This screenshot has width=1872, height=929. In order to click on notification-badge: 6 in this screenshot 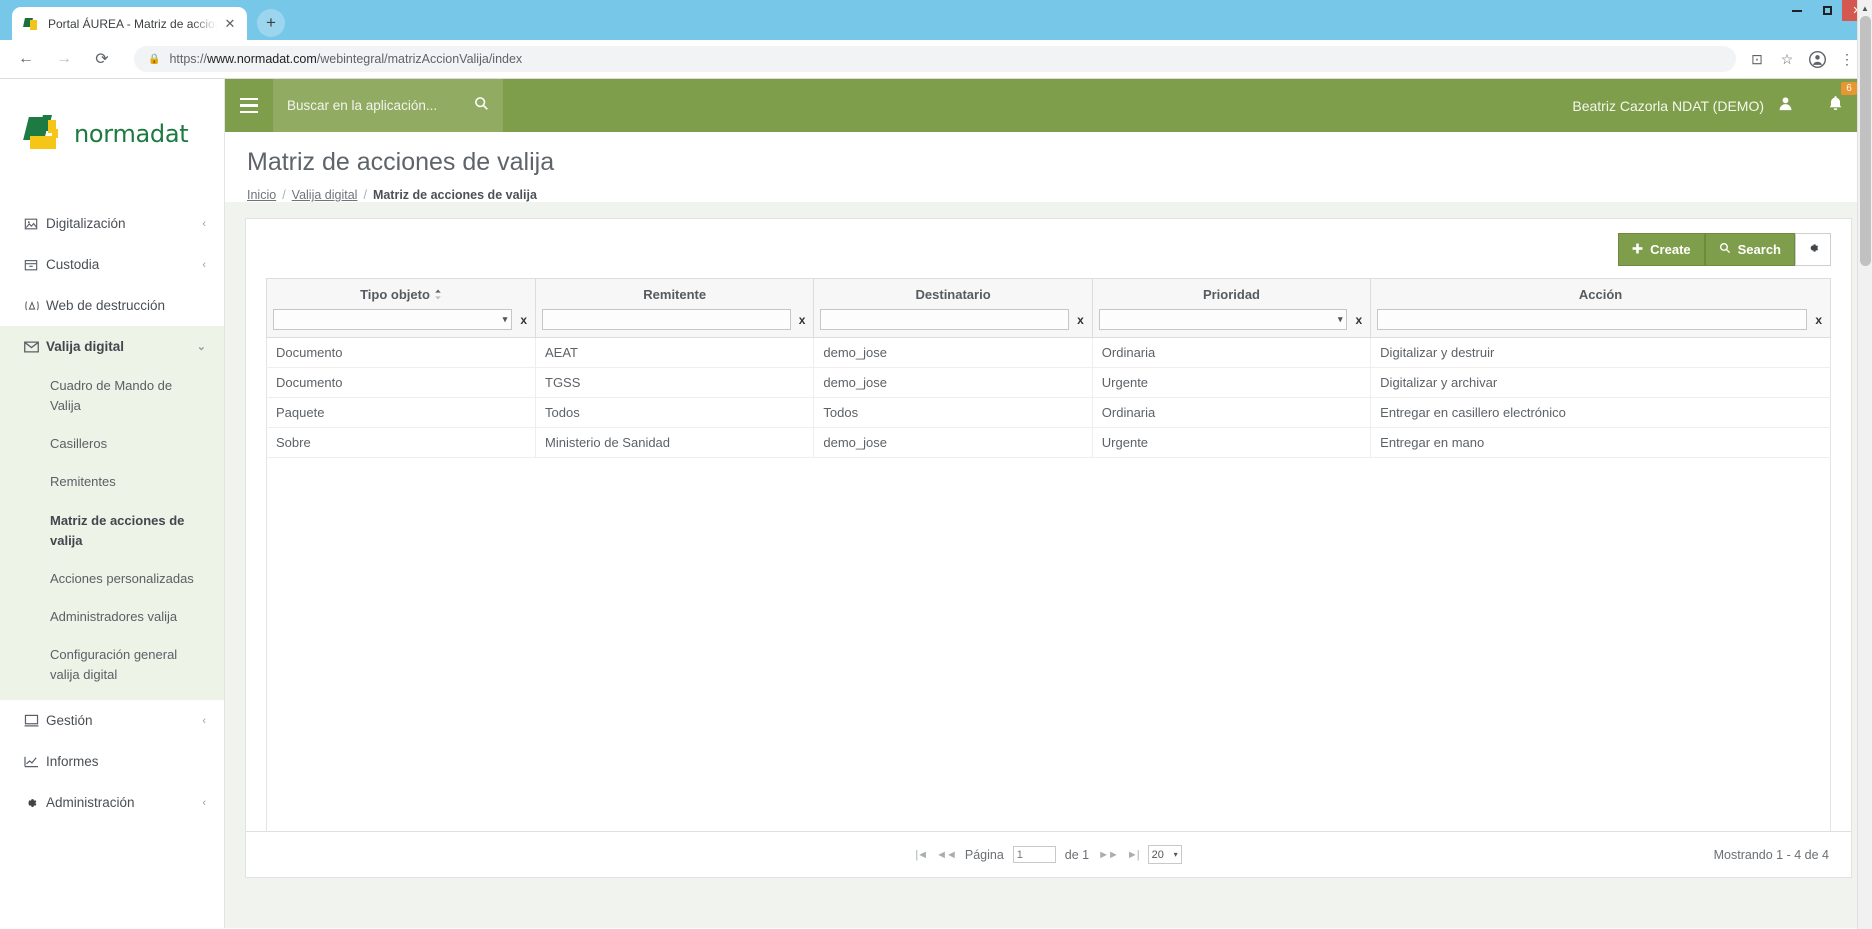, I will do `click(1849, 88)`.